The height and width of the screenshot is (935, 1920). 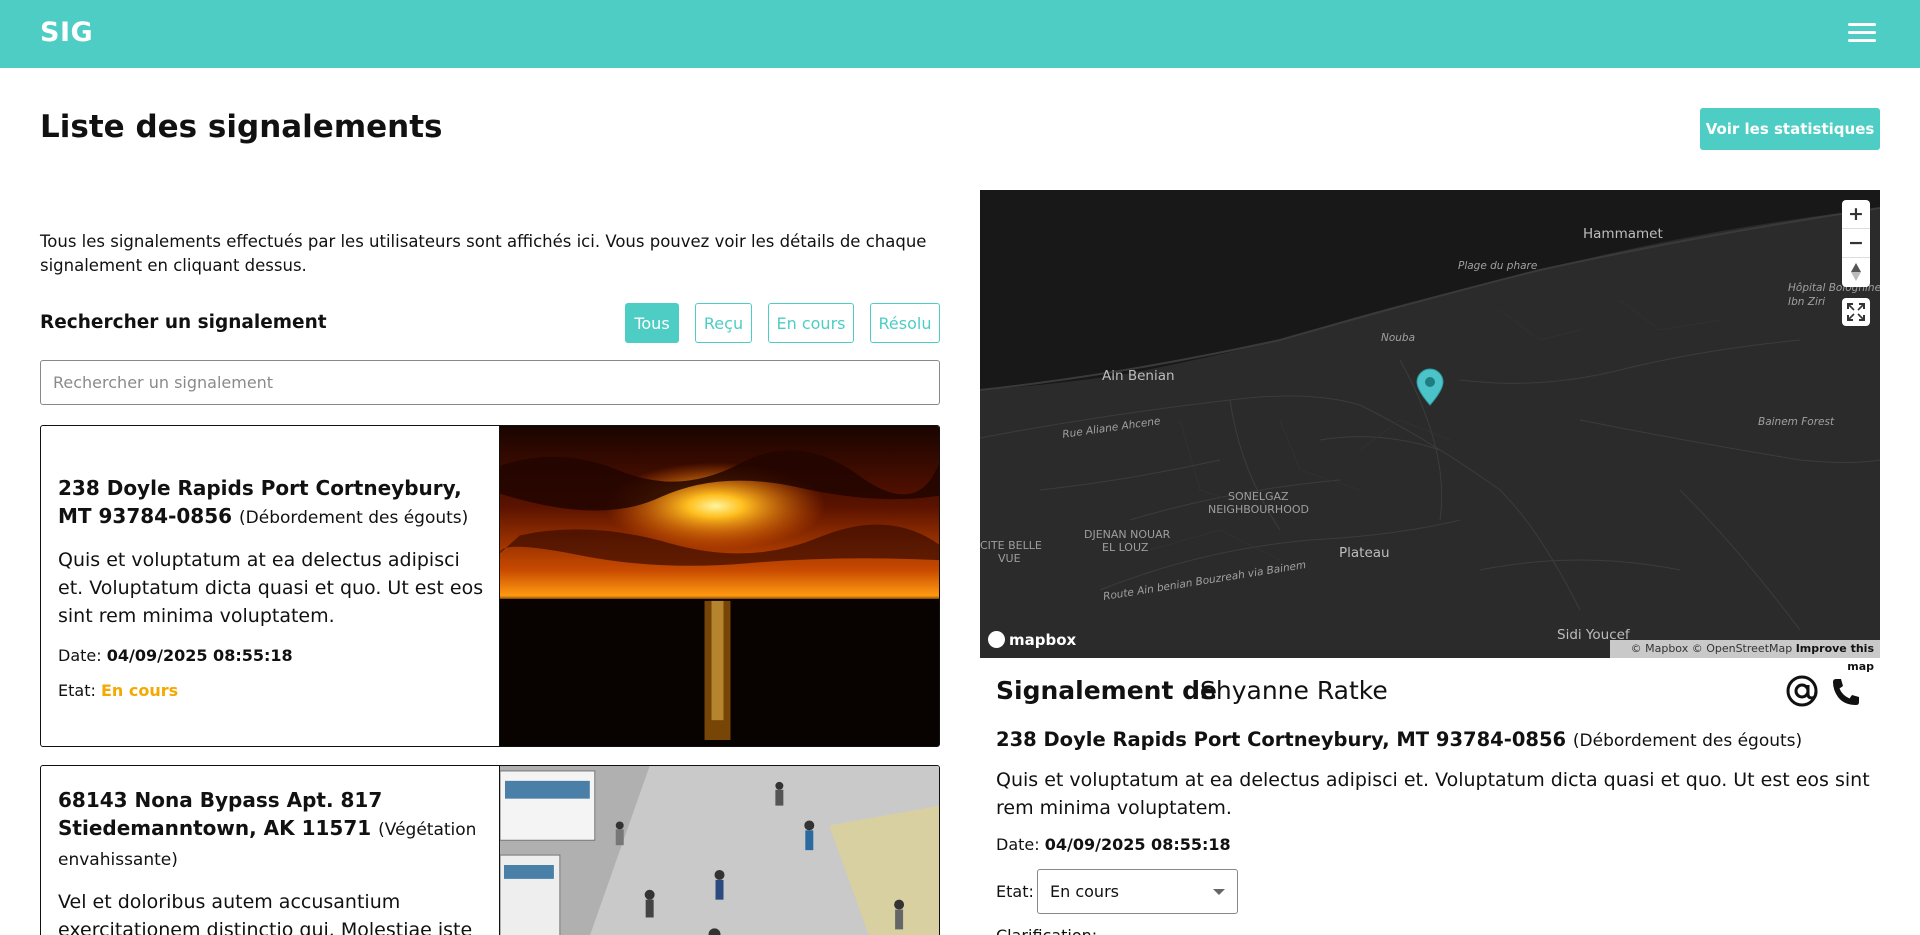 I want to click on mapbox-logo: mapbox, so click(x=1032, y=640).